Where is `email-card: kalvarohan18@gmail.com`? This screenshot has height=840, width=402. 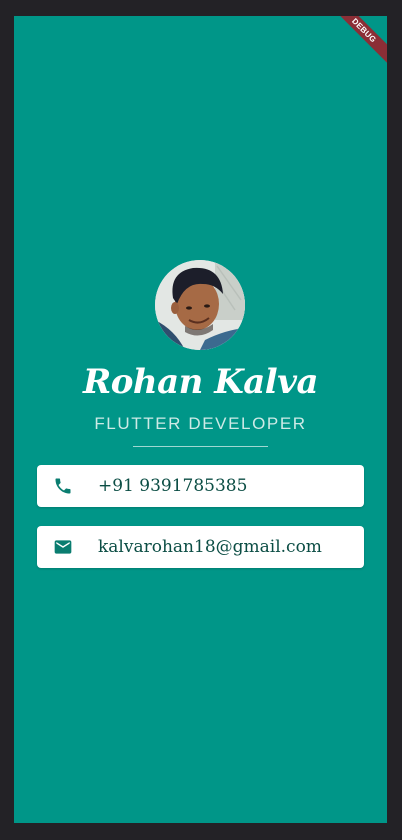 email-card: kalvarohan18@gmail.com is located at coordinates (200, 547).